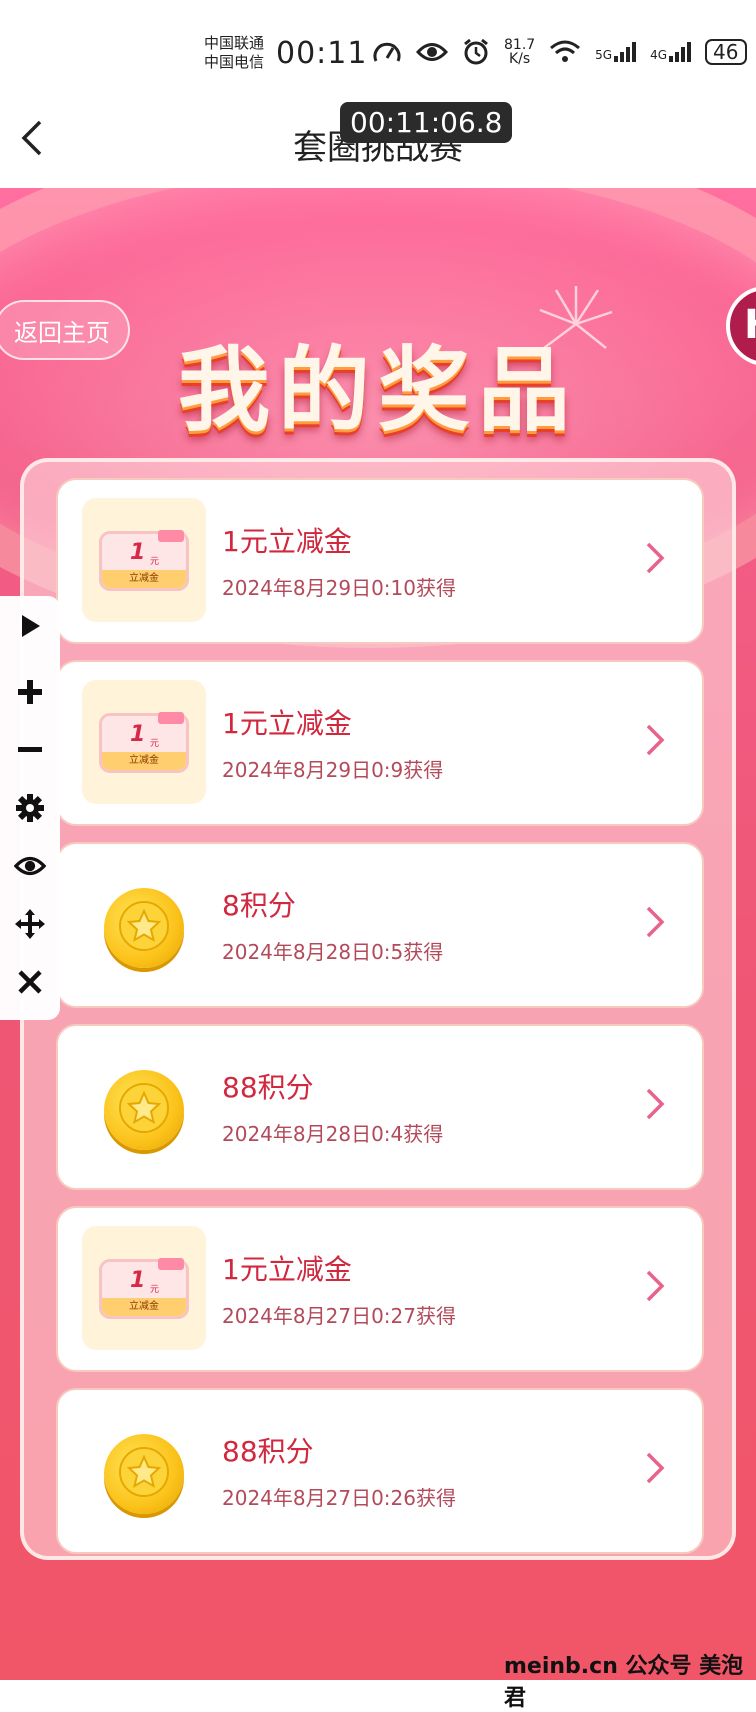 The image size is (756, 1712). Describe the element at coordinates (30, 924) in the screenshot. I see `move-icon` at that location.